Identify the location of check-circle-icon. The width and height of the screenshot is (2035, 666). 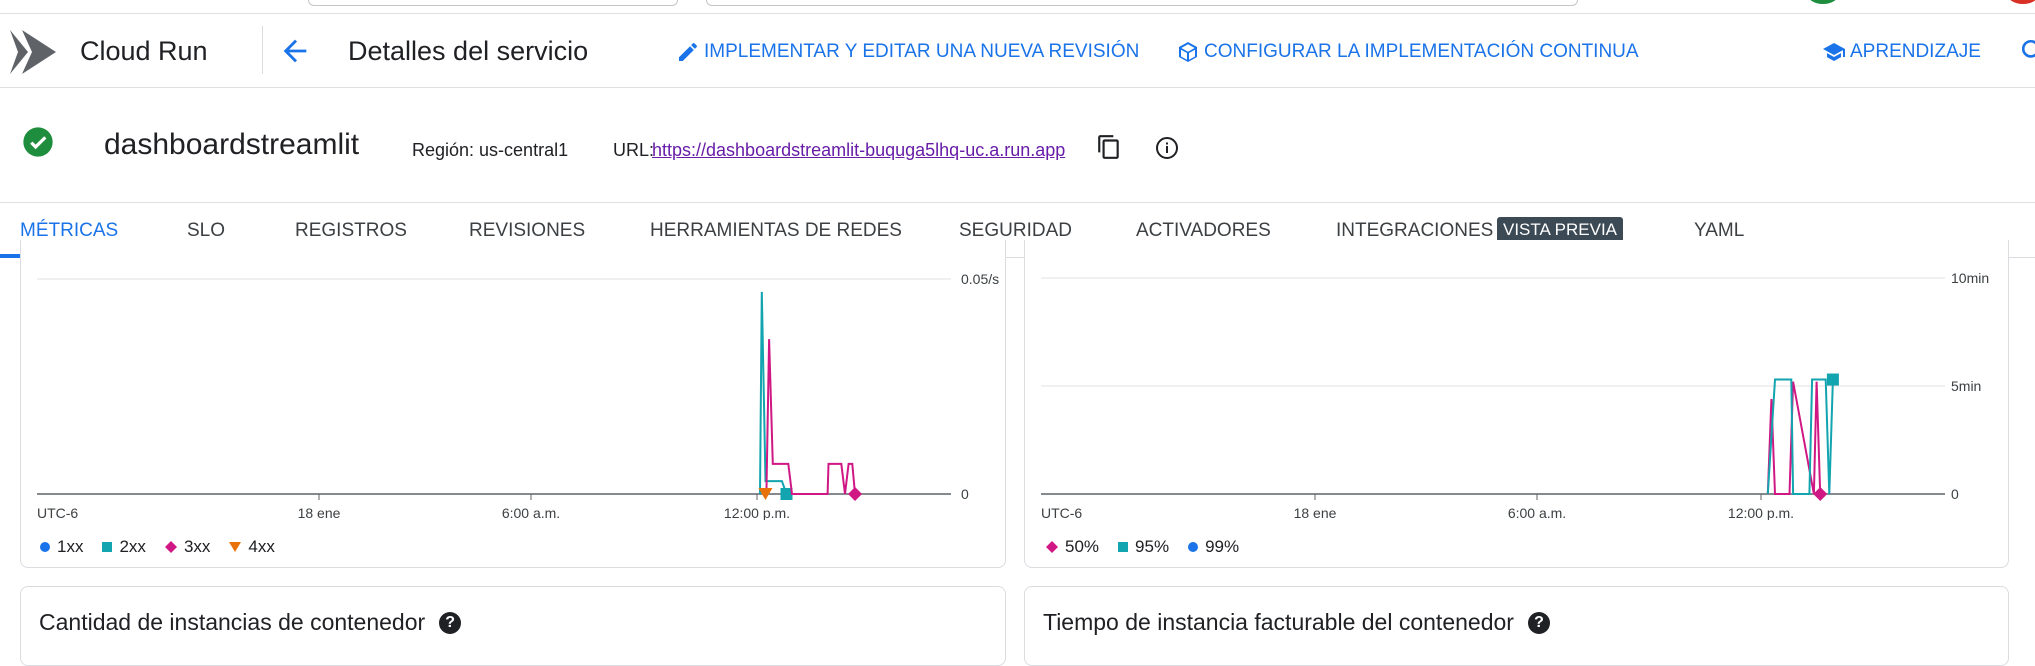
(38, 144).